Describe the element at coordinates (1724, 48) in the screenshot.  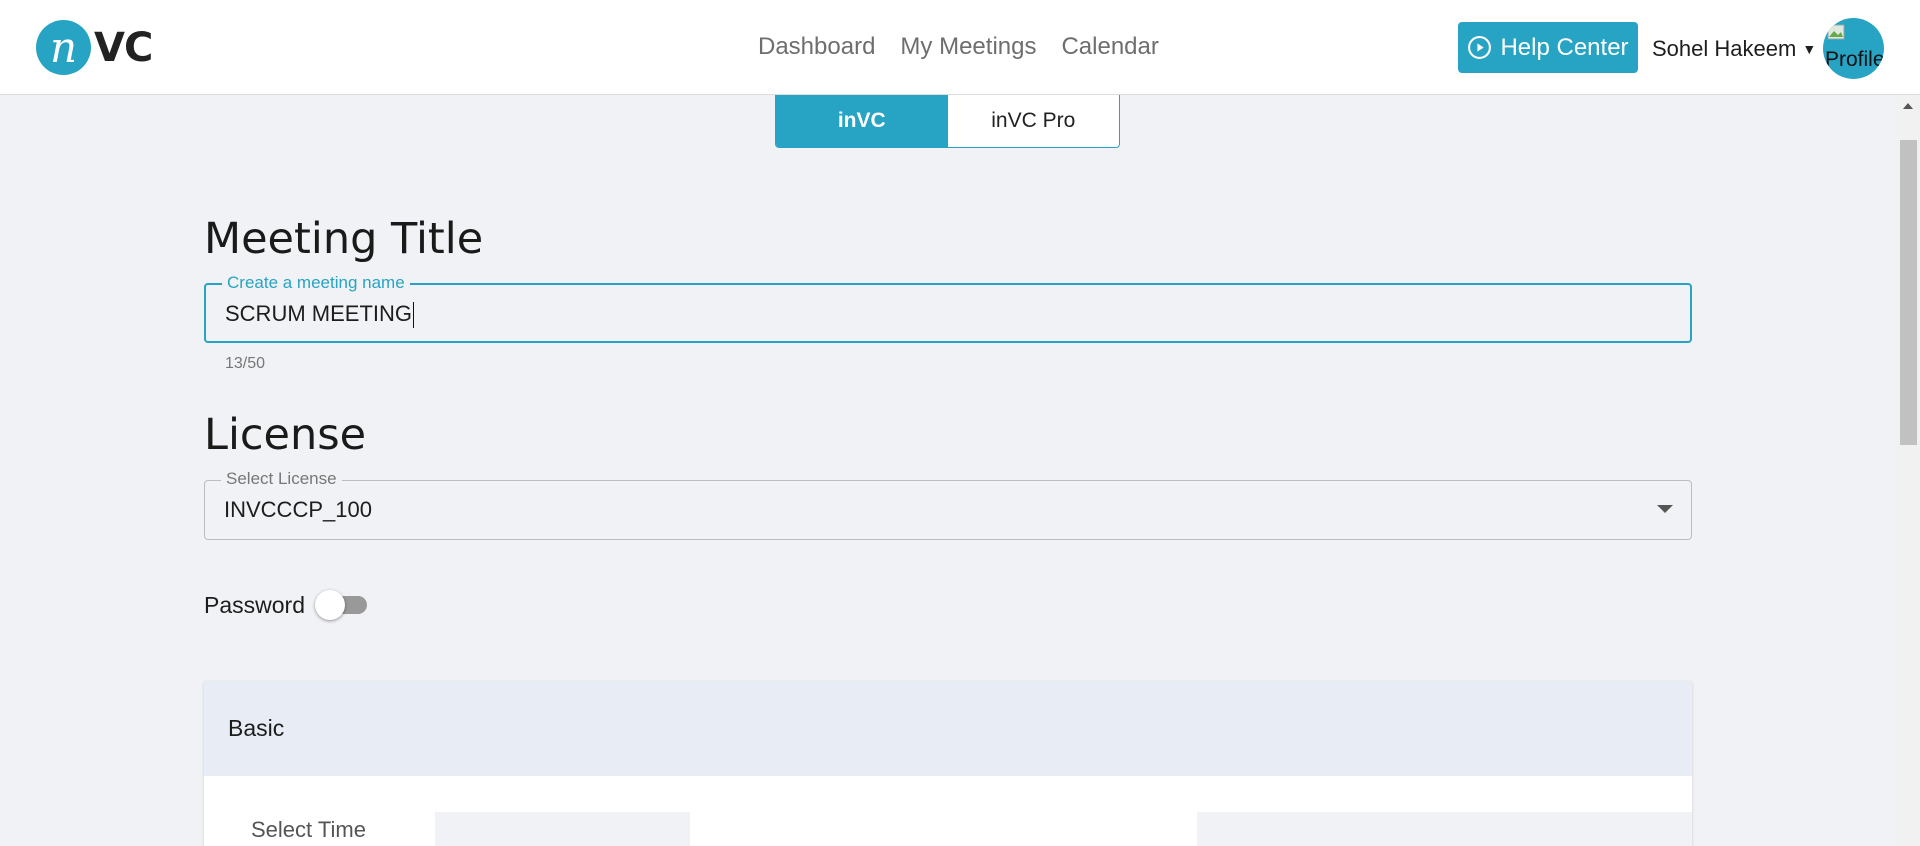
I see `user-name-label: Sohel Hakeem` at that location.